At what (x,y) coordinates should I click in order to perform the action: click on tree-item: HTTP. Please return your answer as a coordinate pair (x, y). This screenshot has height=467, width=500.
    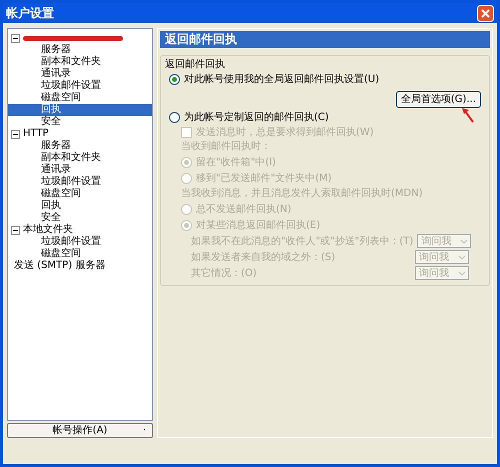
    Looking at the image, I should click on (36, 134).